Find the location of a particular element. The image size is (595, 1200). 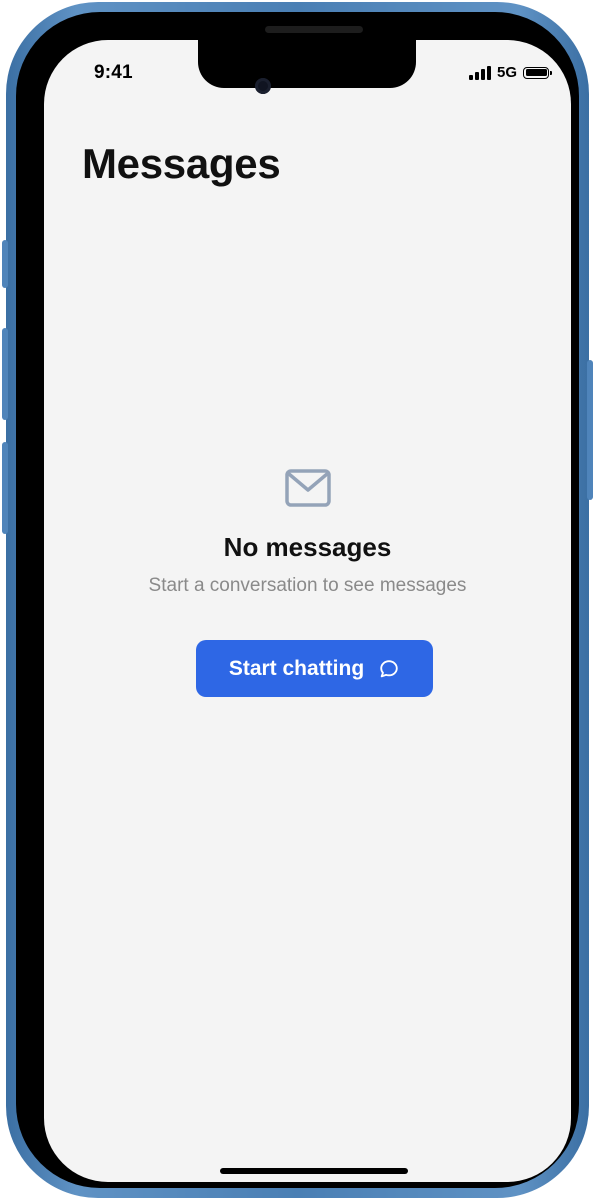

status-time: 9:41 is located at coordinates (113, 72).